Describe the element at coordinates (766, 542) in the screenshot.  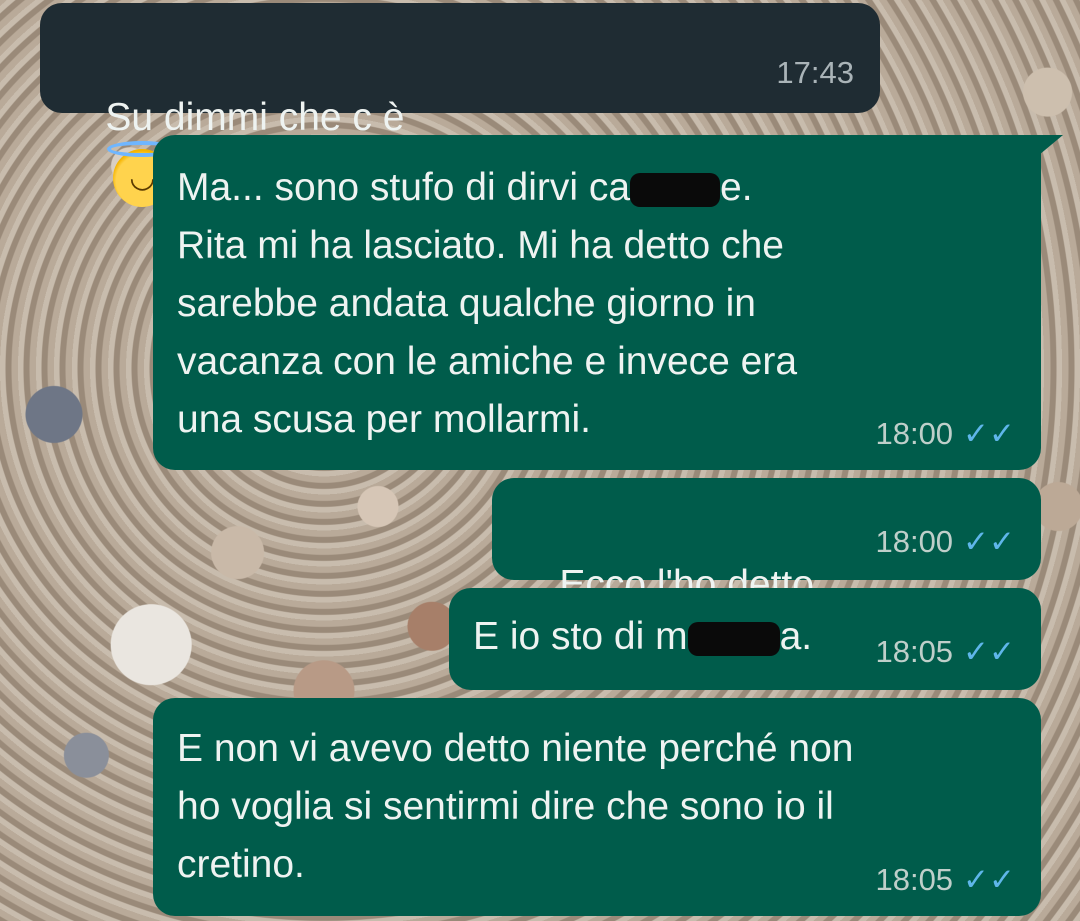
I see `message-bubble-outgoing: Ecco l'ho detto. 18:00 ✓✓` at that location.